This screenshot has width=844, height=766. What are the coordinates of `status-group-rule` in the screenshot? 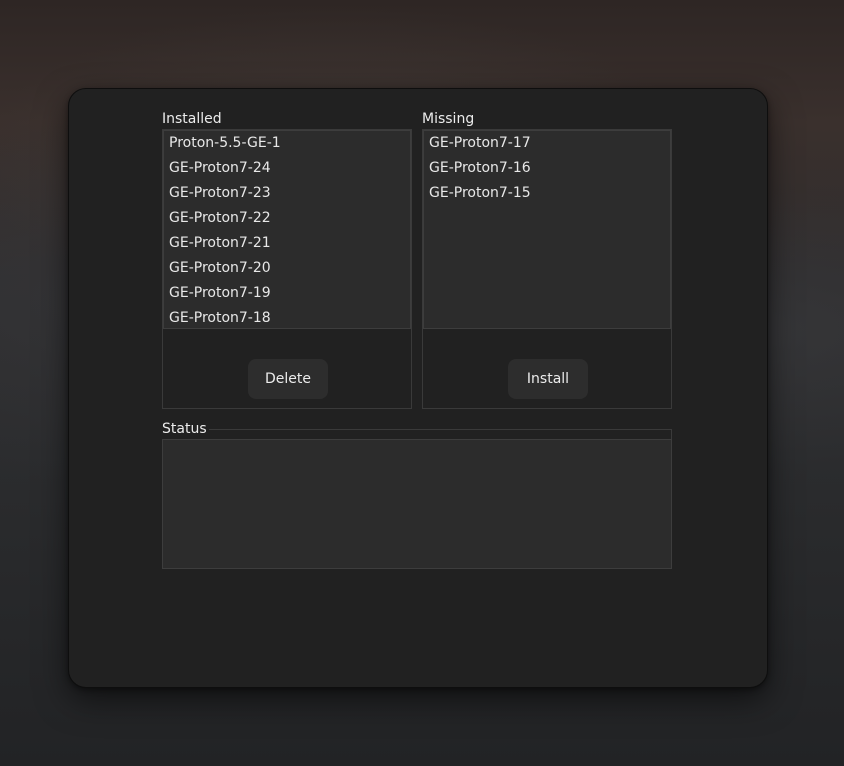 It's located at (417, 434).